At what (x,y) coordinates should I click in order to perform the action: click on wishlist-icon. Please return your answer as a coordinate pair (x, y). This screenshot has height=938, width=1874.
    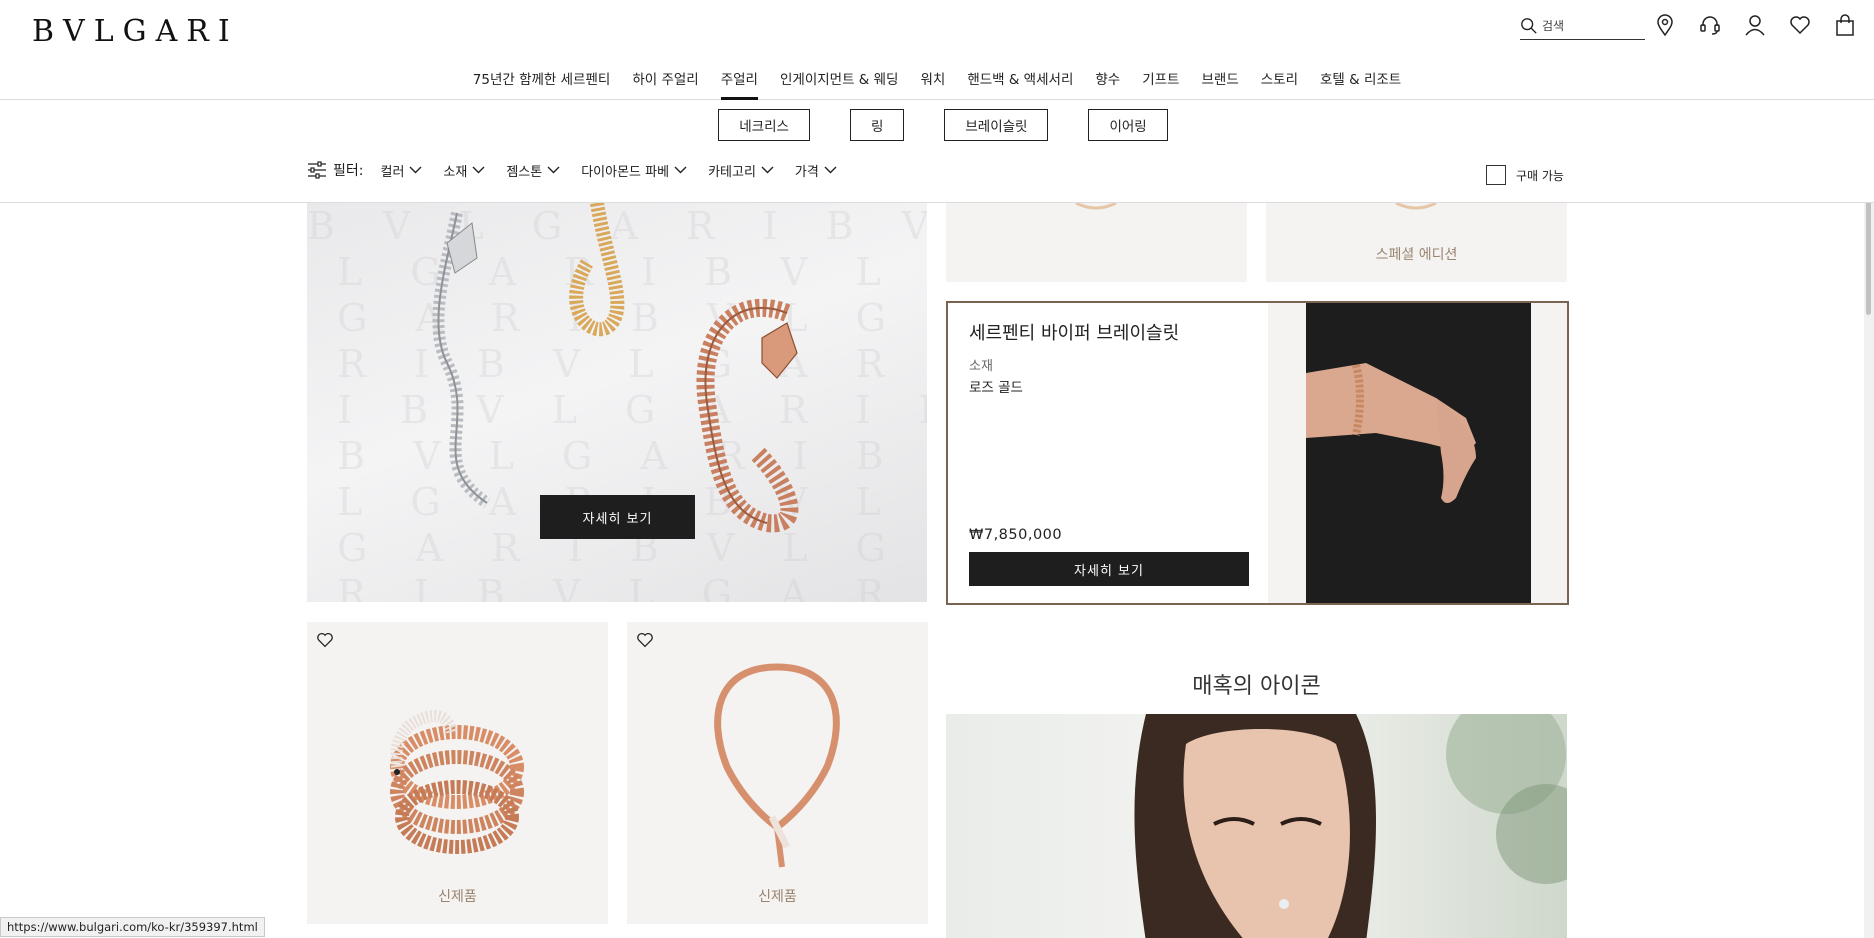
    Looking at the image, I should click on (1799, 25).